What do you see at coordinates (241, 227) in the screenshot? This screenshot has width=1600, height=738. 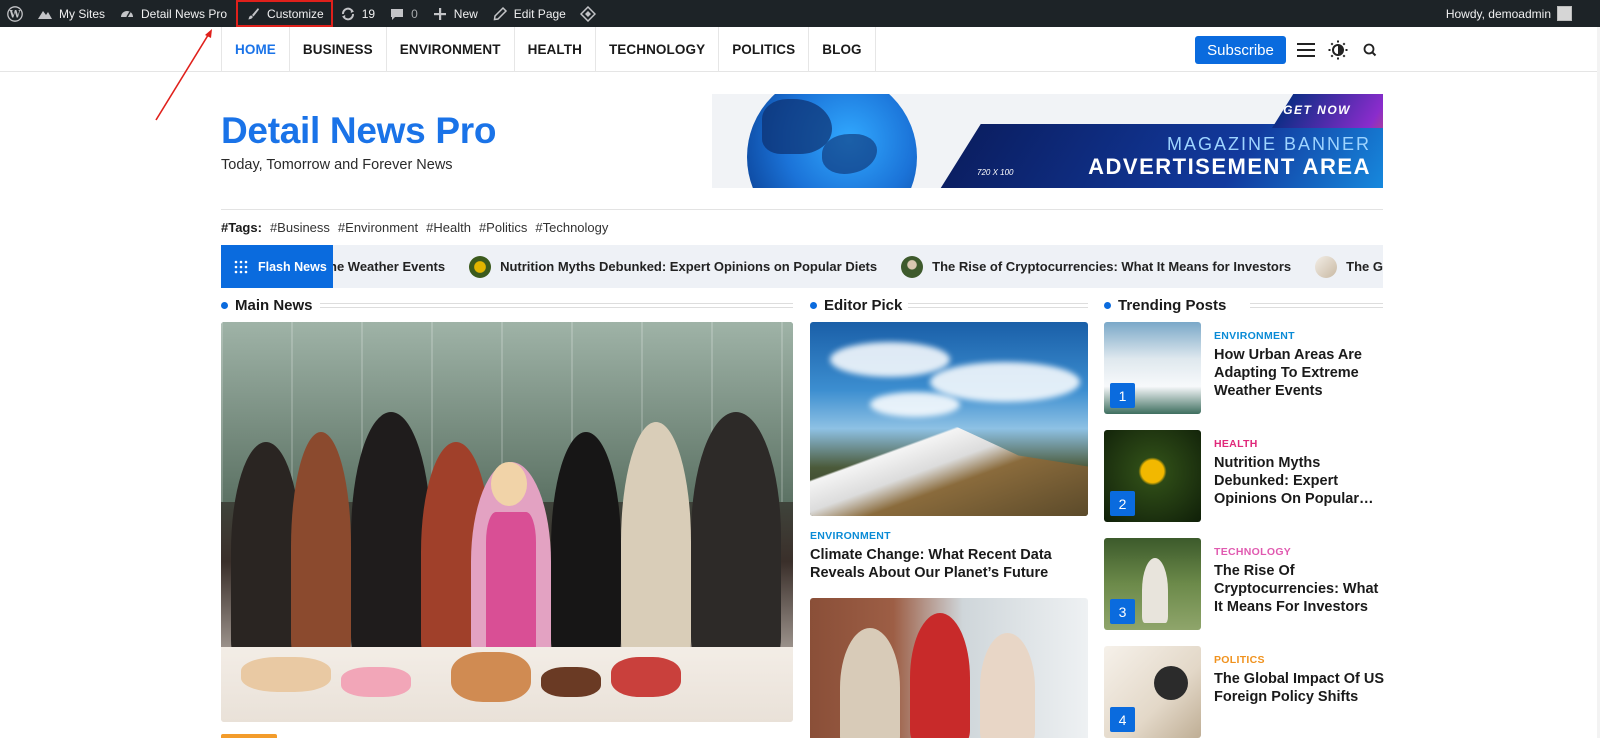 I see `tags-label: #Tags:` at bounding box center [241, 227].